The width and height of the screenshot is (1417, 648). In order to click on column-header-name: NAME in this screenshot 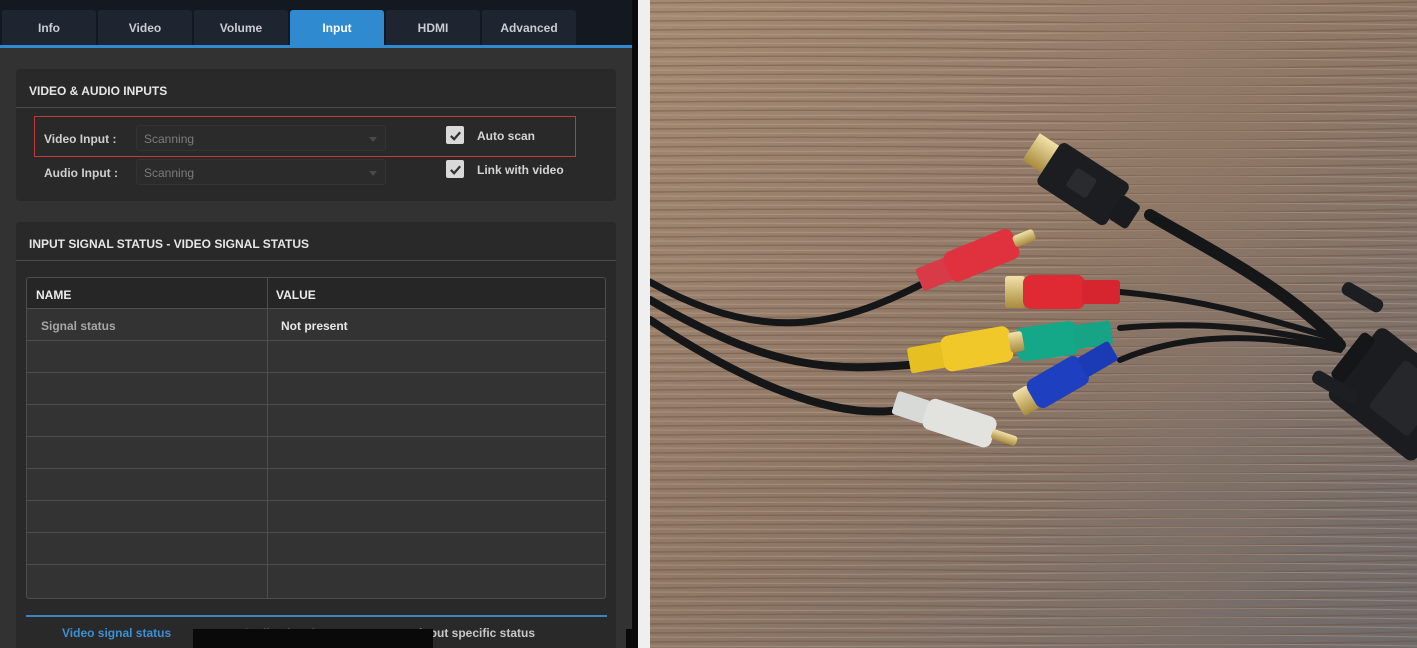, I will do `click(54, 295)`.